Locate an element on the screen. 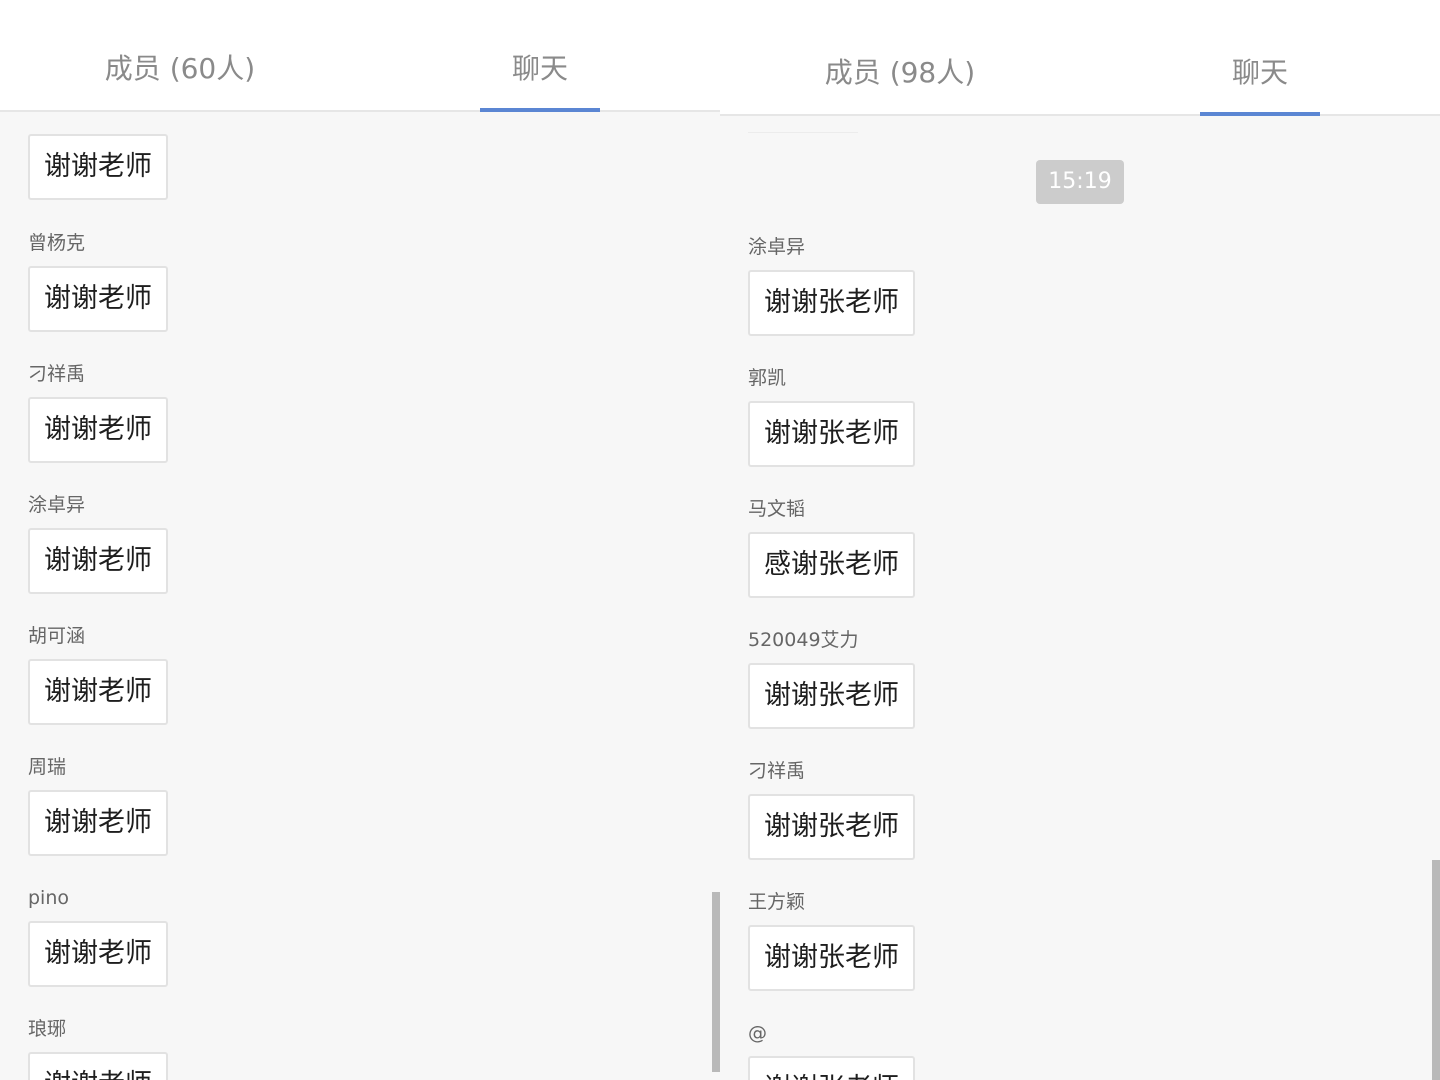 This screenshot has height=1080, width=1440. list-item: 520049艾力 谢谢张老师 is located at coordinates (831, 679).